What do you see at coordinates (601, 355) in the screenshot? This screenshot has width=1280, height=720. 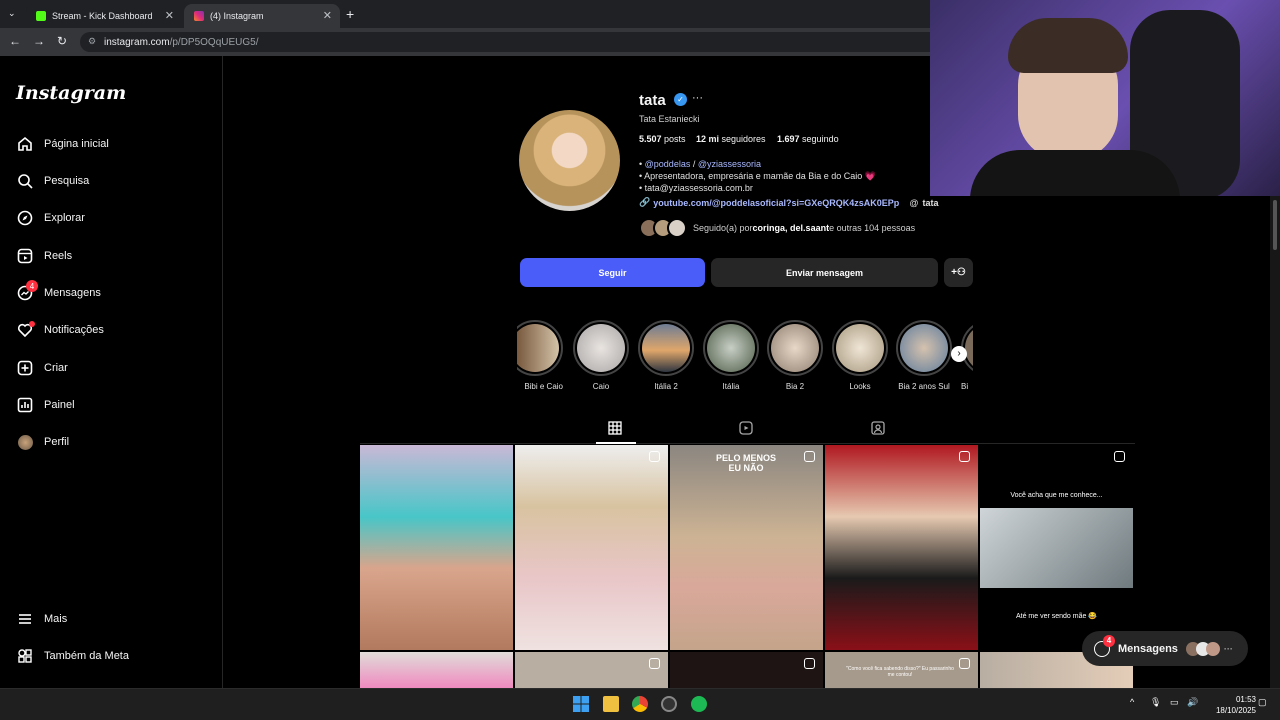 I see `highlight-caio: Caio` at bounding box center [601, 355].